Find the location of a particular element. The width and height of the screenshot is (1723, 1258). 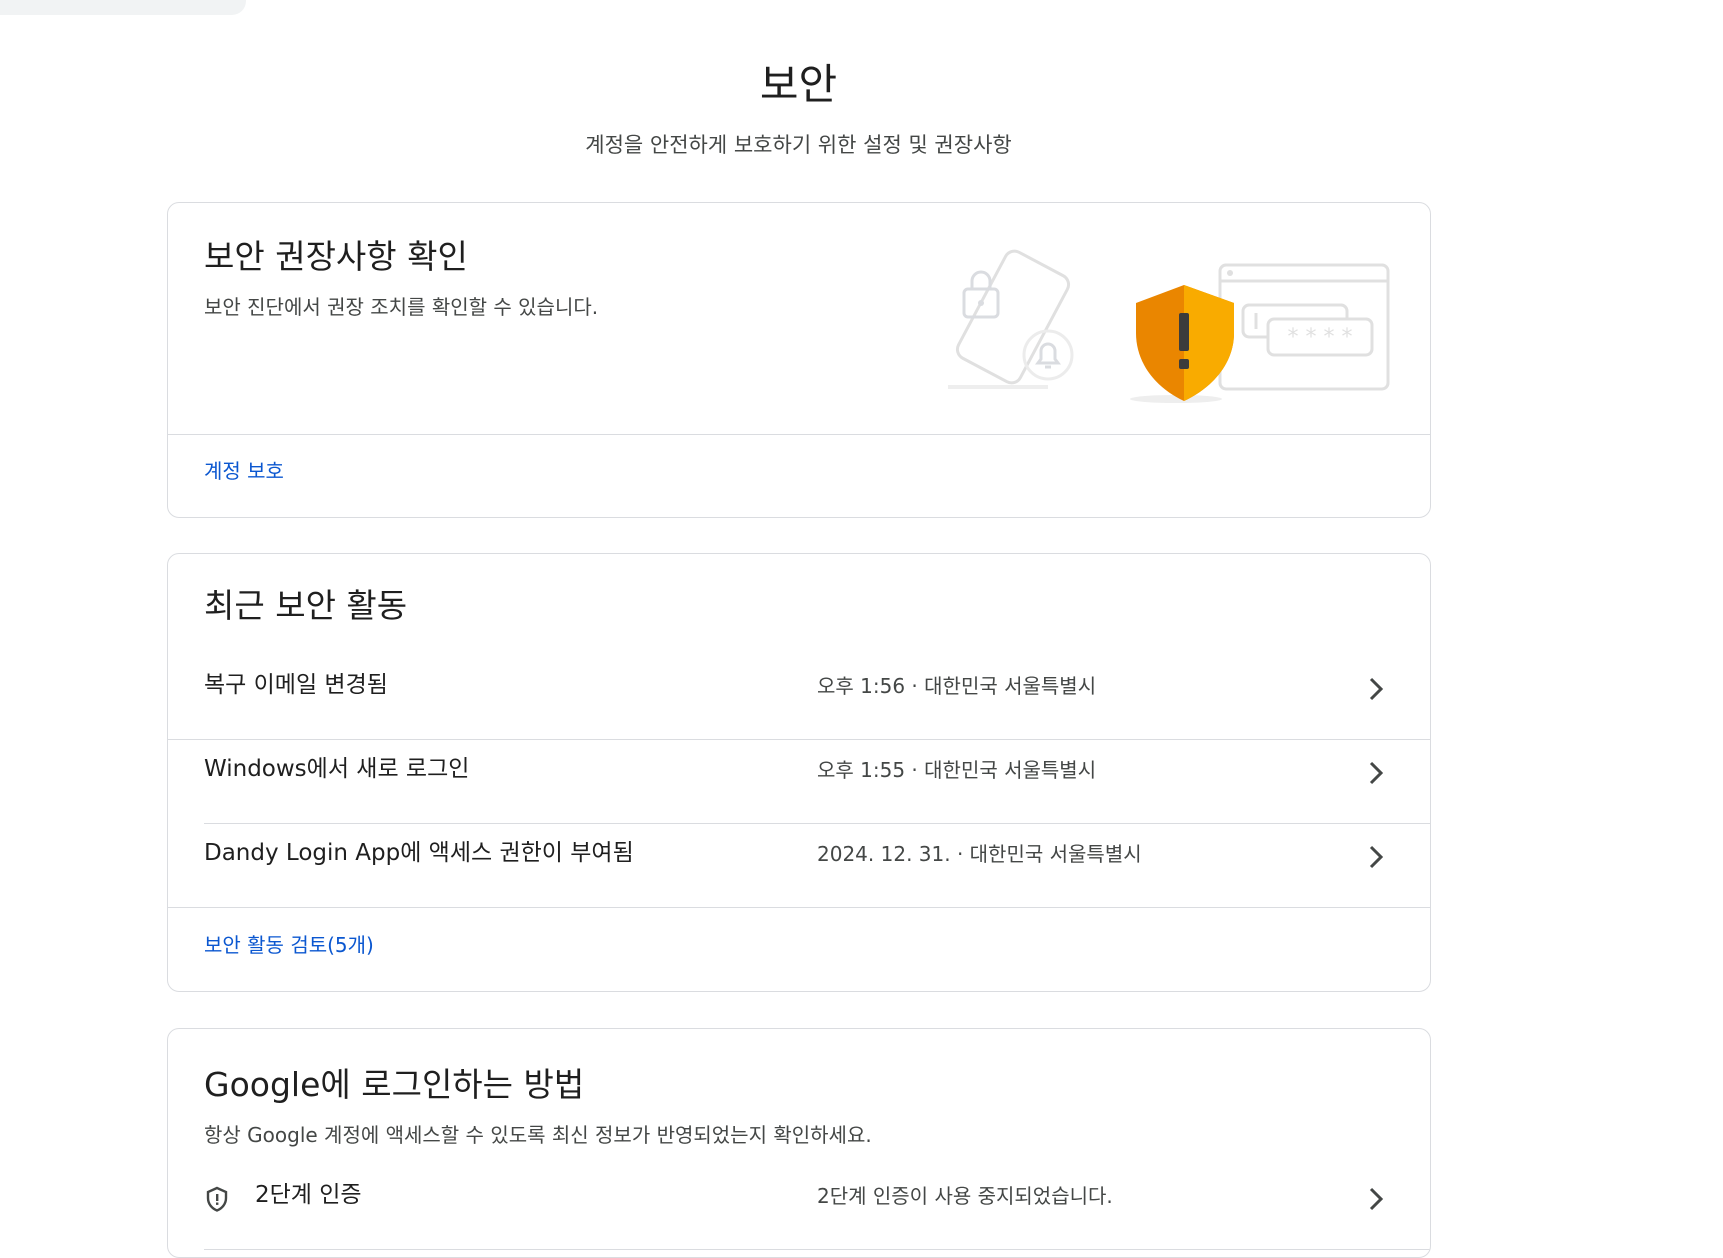

activity-row: Windows에서 새로 로그인 오후 1:55 · 대한민국 서울특별시 is located at coordinates (799, 774).